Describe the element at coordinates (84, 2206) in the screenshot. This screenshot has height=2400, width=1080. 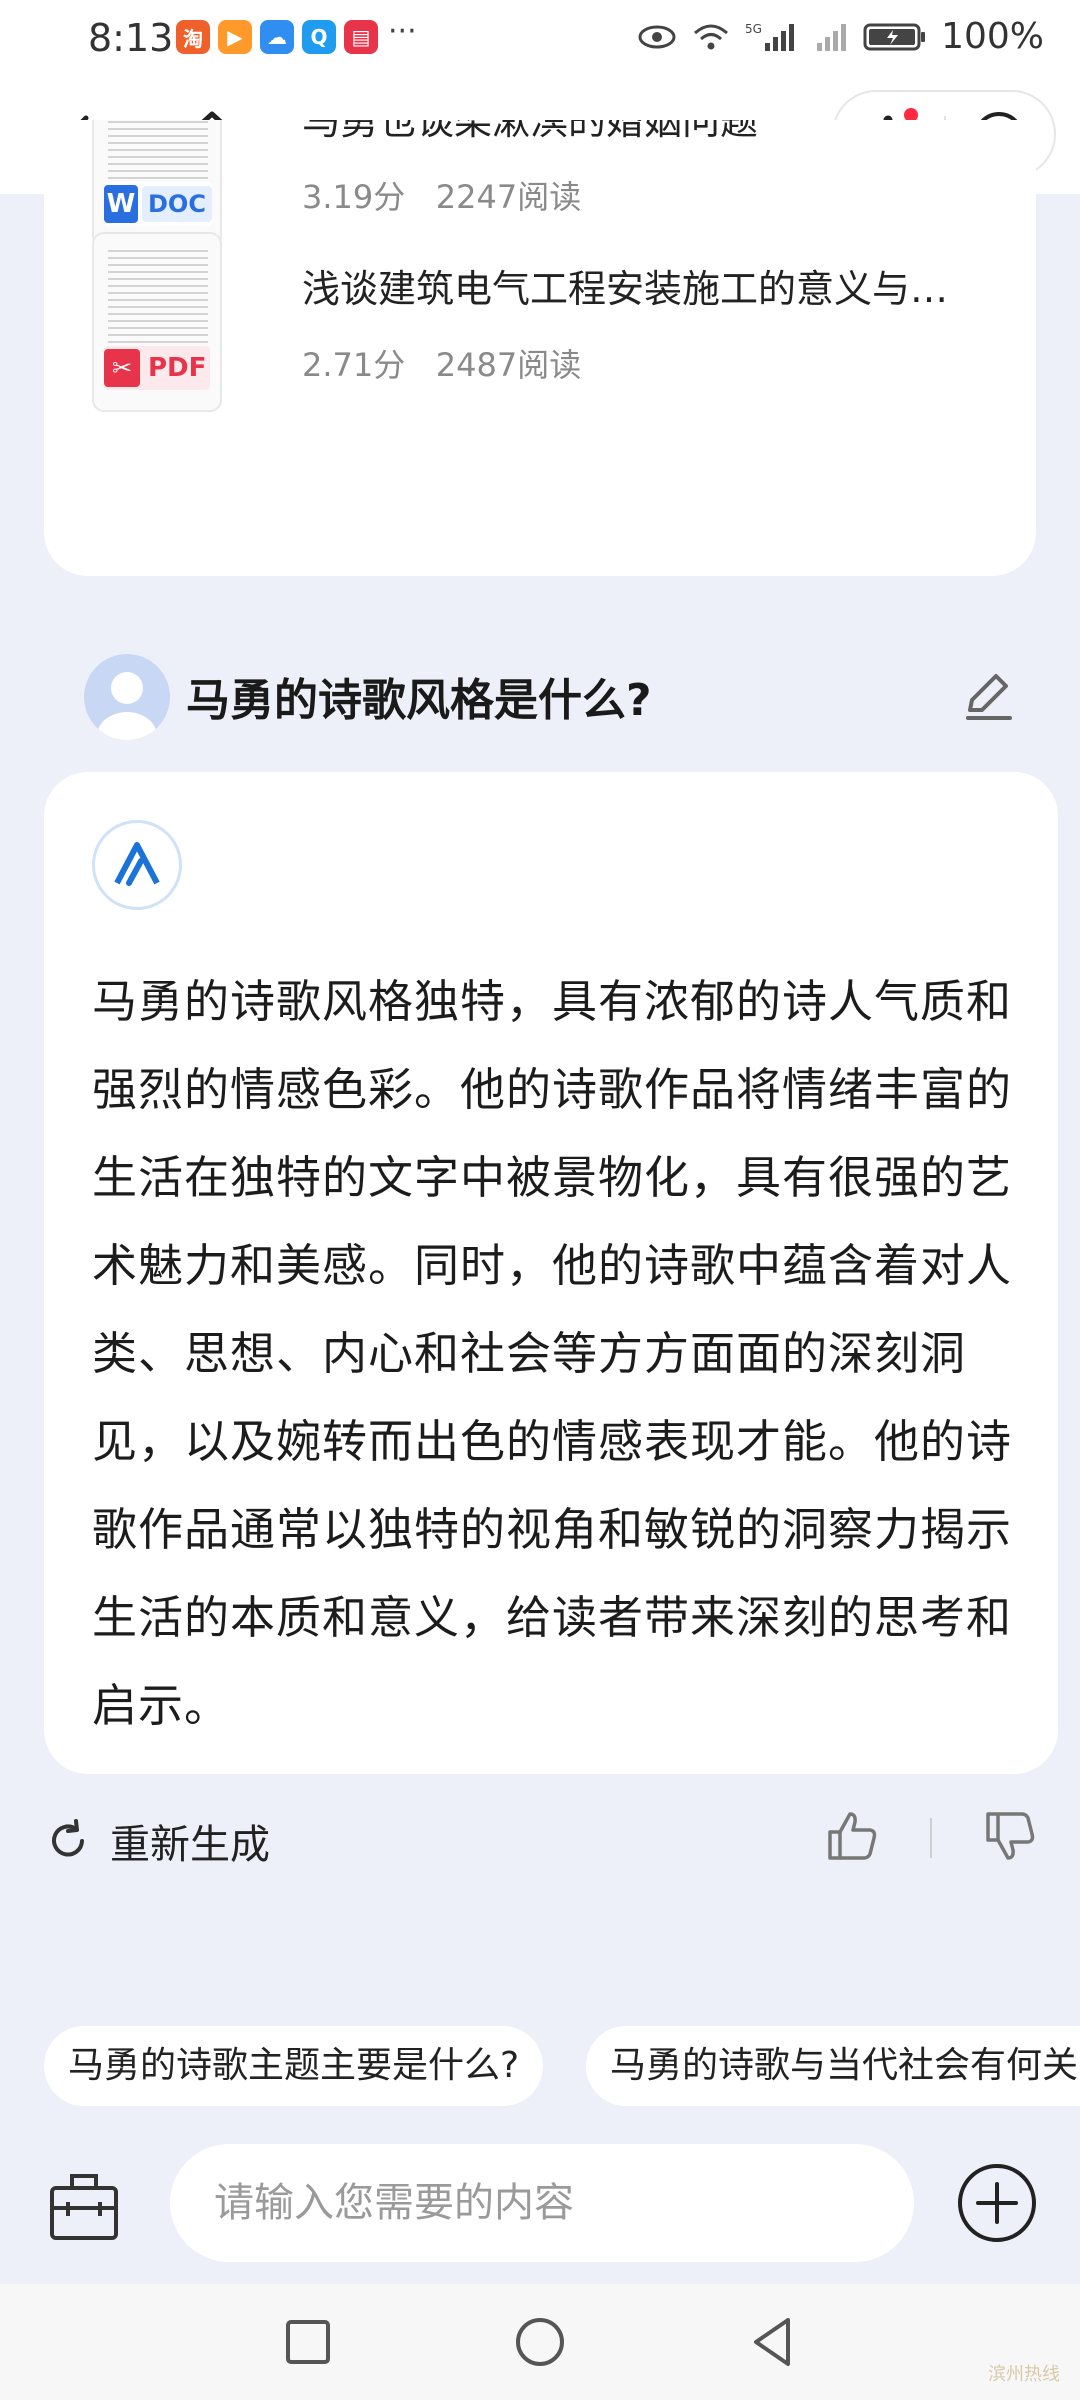
I see `toolbox-icon` at that location.